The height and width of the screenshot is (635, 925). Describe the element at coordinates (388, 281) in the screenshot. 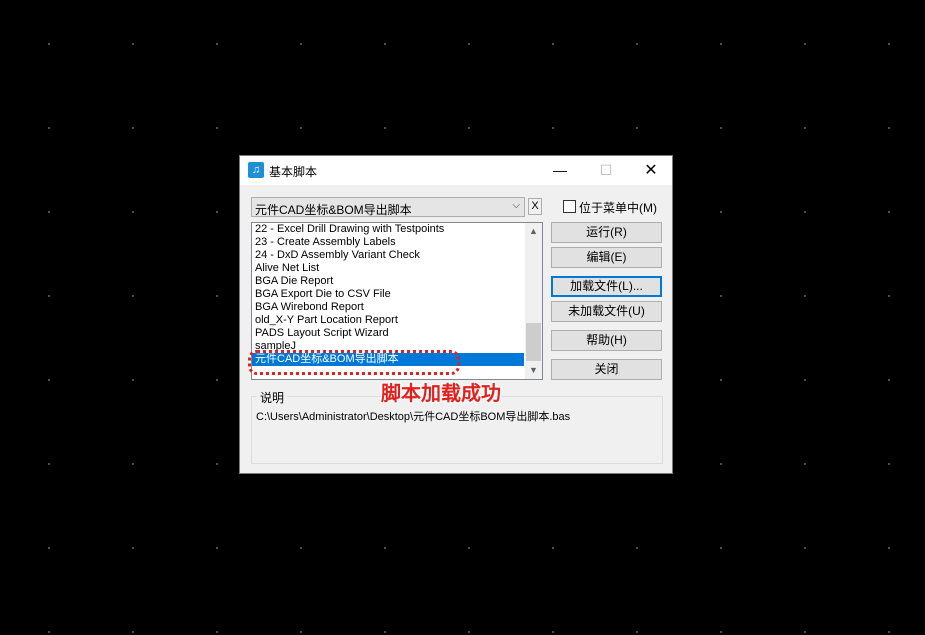

I see `list-item: BGA Die Report` at that location.